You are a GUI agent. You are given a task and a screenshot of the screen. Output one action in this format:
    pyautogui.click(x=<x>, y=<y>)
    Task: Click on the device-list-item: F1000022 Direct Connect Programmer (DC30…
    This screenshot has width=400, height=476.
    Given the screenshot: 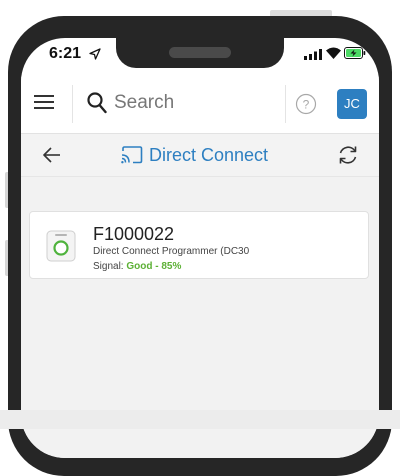 What is the action you would take?
    pyautogui.click(x=199, y=245)
    